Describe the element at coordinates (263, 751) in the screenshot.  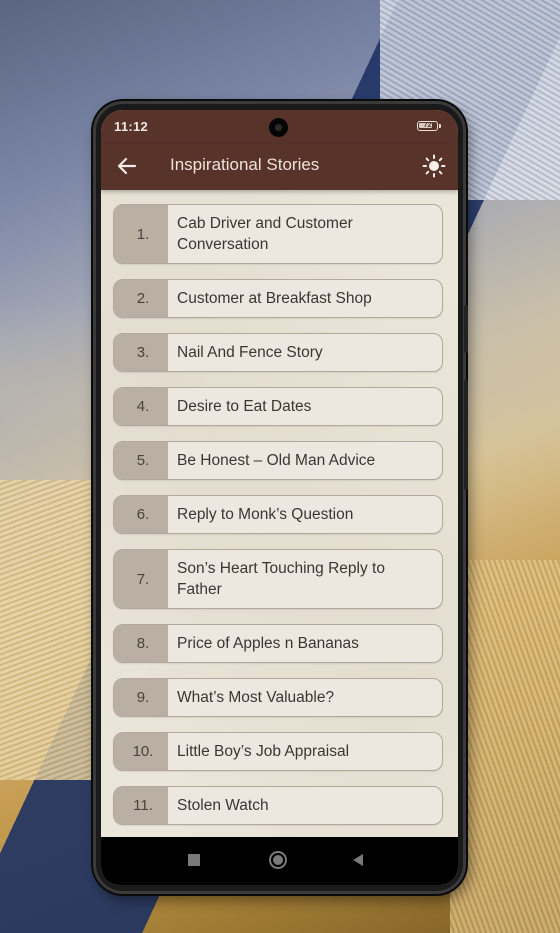
I see `story-title: Little Boy’s Job Appraisal` at that location.